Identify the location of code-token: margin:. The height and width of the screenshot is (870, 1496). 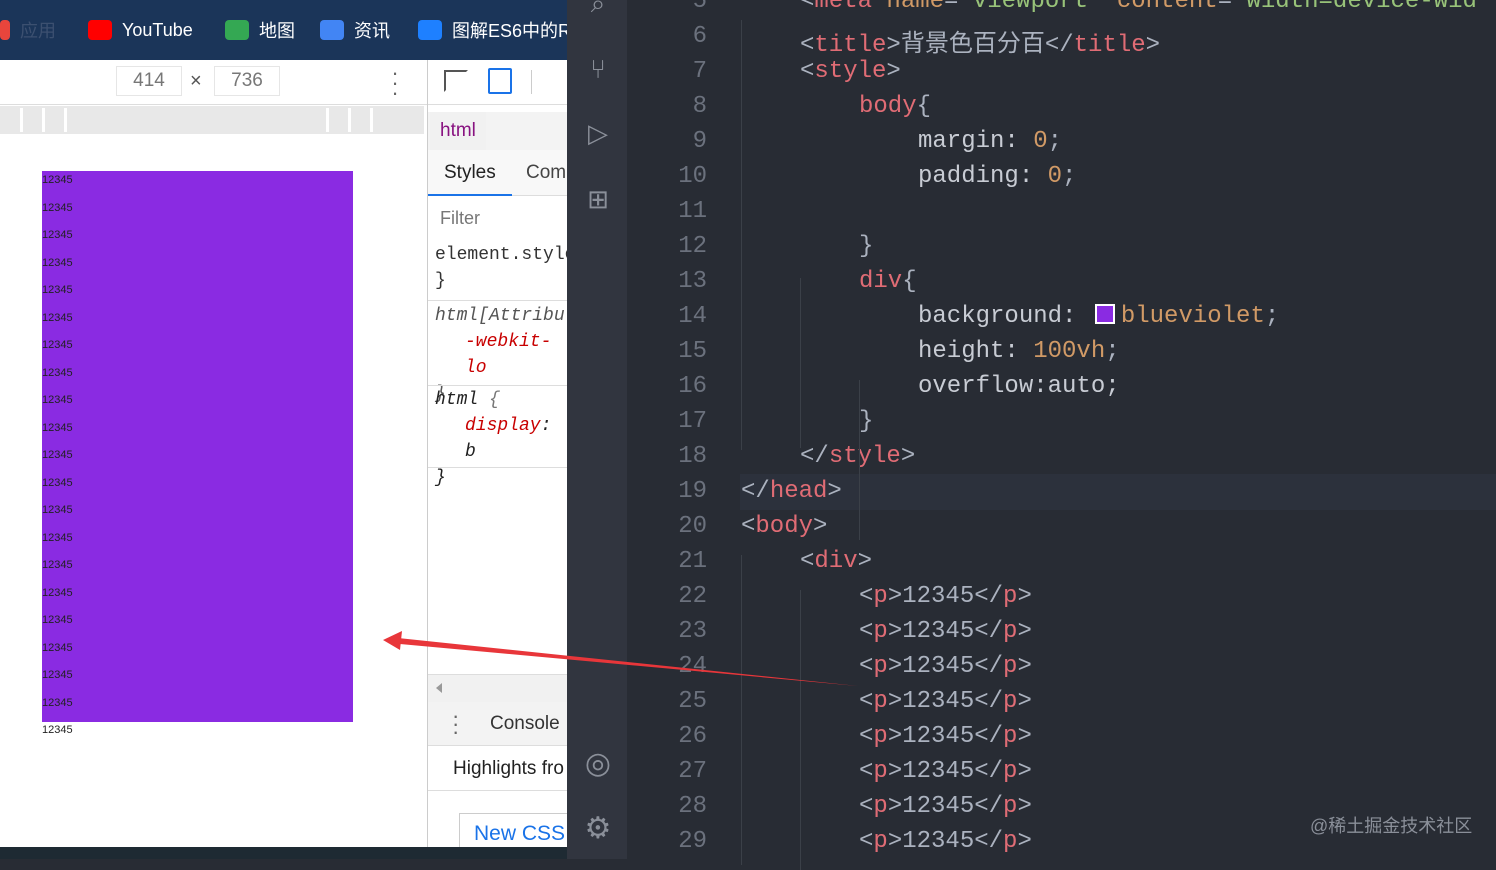
(976, 141).